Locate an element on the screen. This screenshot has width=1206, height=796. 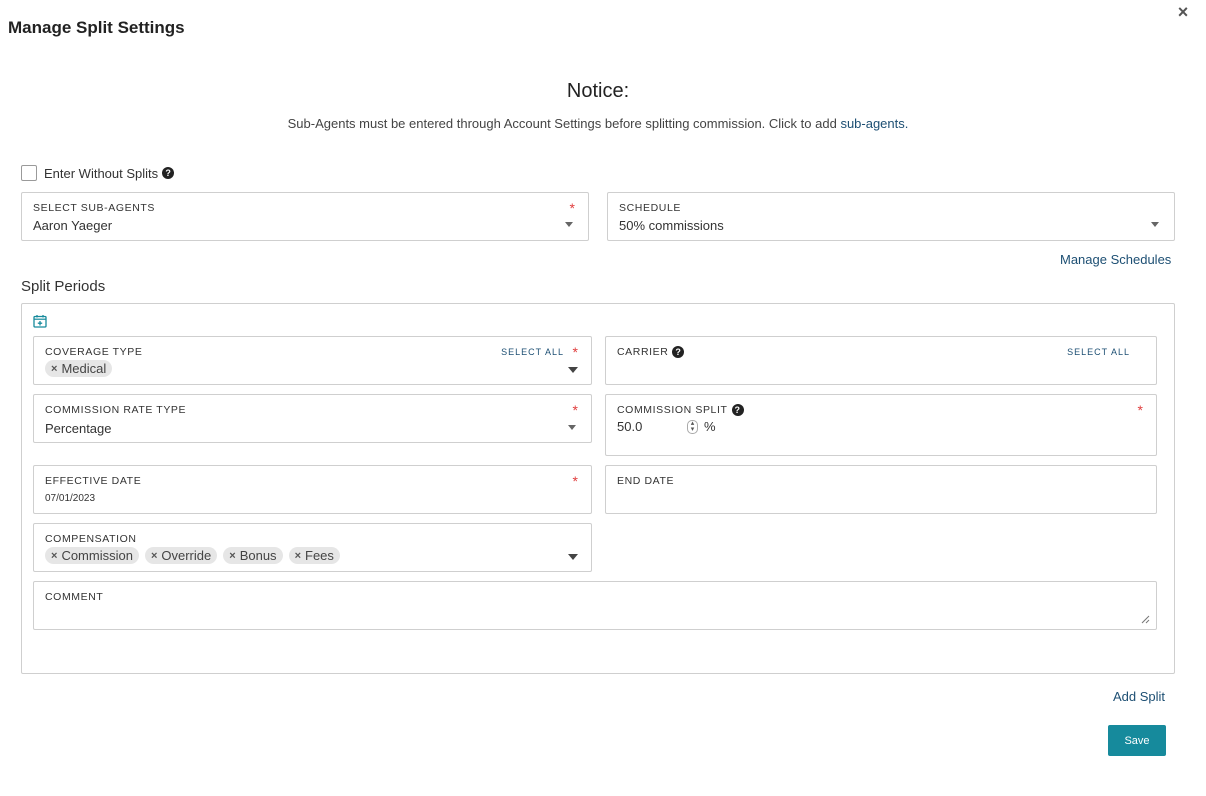
stepper-icon: ▴ ▾ is located at coordinates (692, 426).